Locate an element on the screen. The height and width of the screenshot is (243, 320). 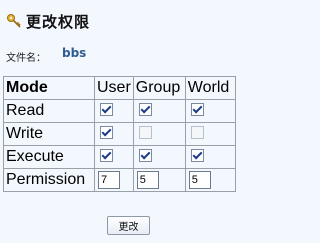
header-mode: Mode is located at coordinates (49, 88).